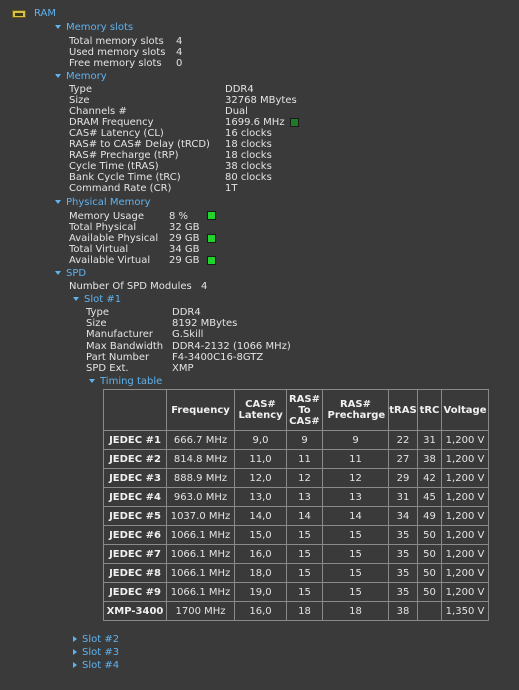 The width and height of the screenshot is (519, 690). I want to click on table-cell: 18,0, so click(260, 573).